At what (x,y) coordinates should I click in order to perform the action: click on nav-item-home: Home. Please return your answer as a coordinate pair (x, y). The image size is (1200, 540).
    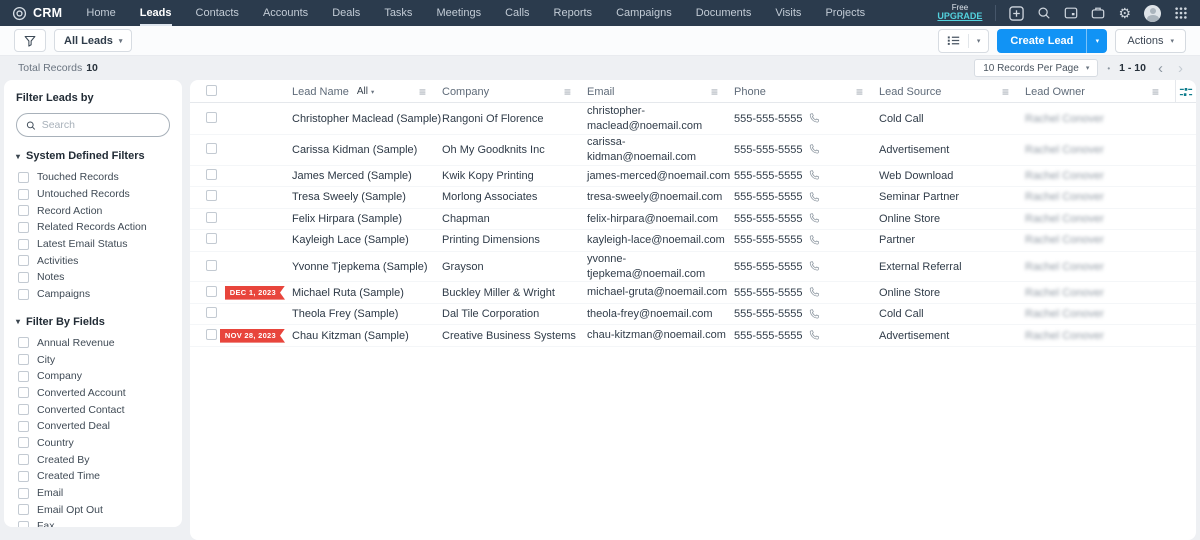
    Looking at the image, I should click on (100, 13).